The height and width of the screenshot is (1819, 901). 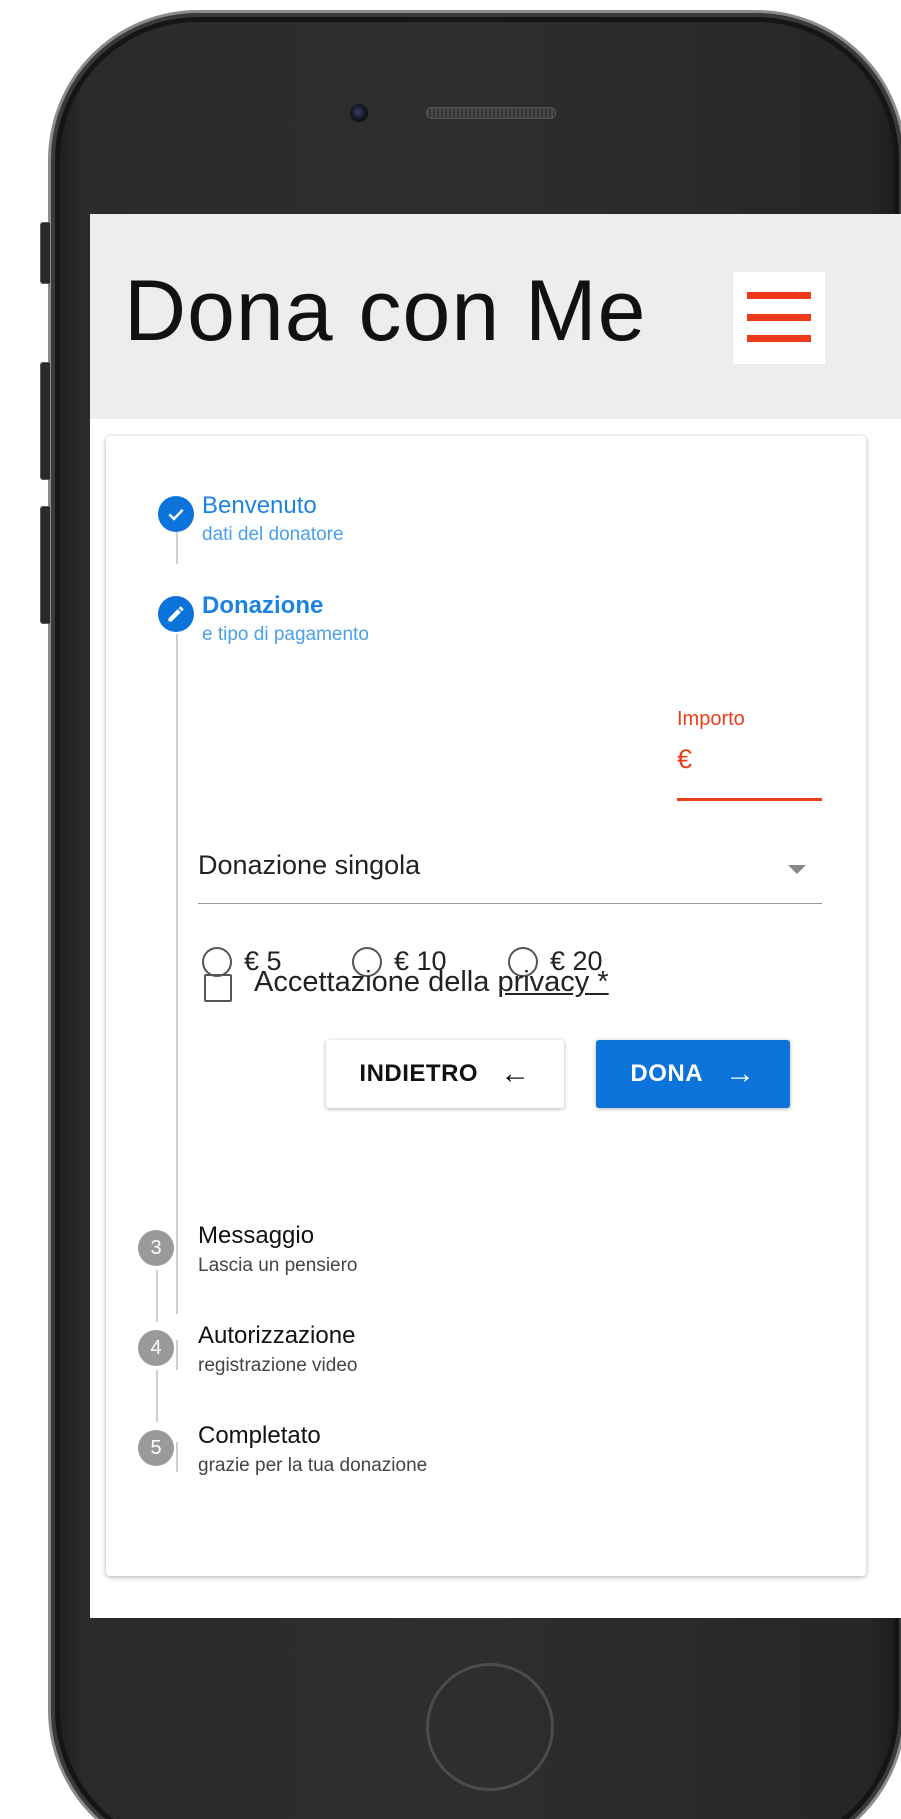 I want to click on step-title-donazione: Donazione, so click(x=262, y=606).